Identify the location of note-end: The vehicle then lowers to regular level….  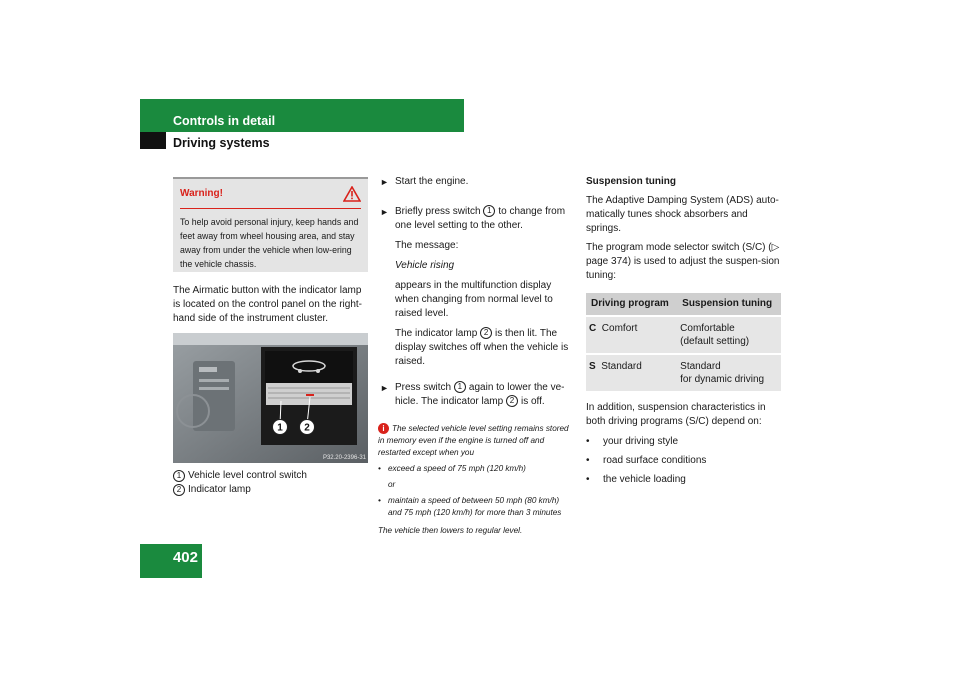
(450, 530).